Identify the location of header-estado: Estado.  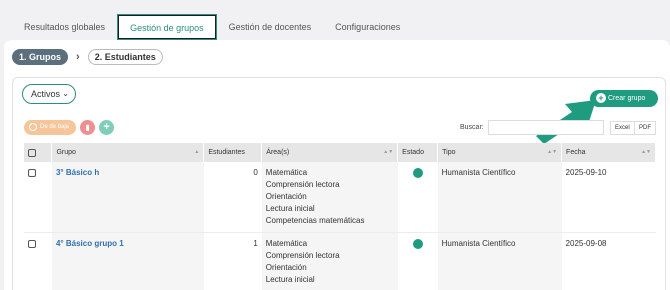
(418, 152).